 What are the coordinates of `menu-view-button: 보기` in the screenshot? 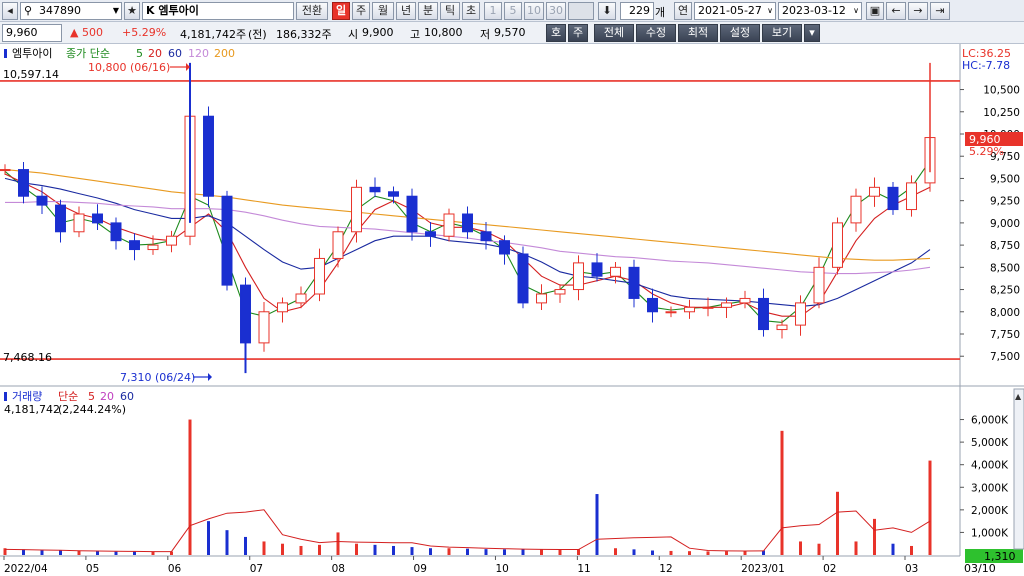 It's located at (782, 33).